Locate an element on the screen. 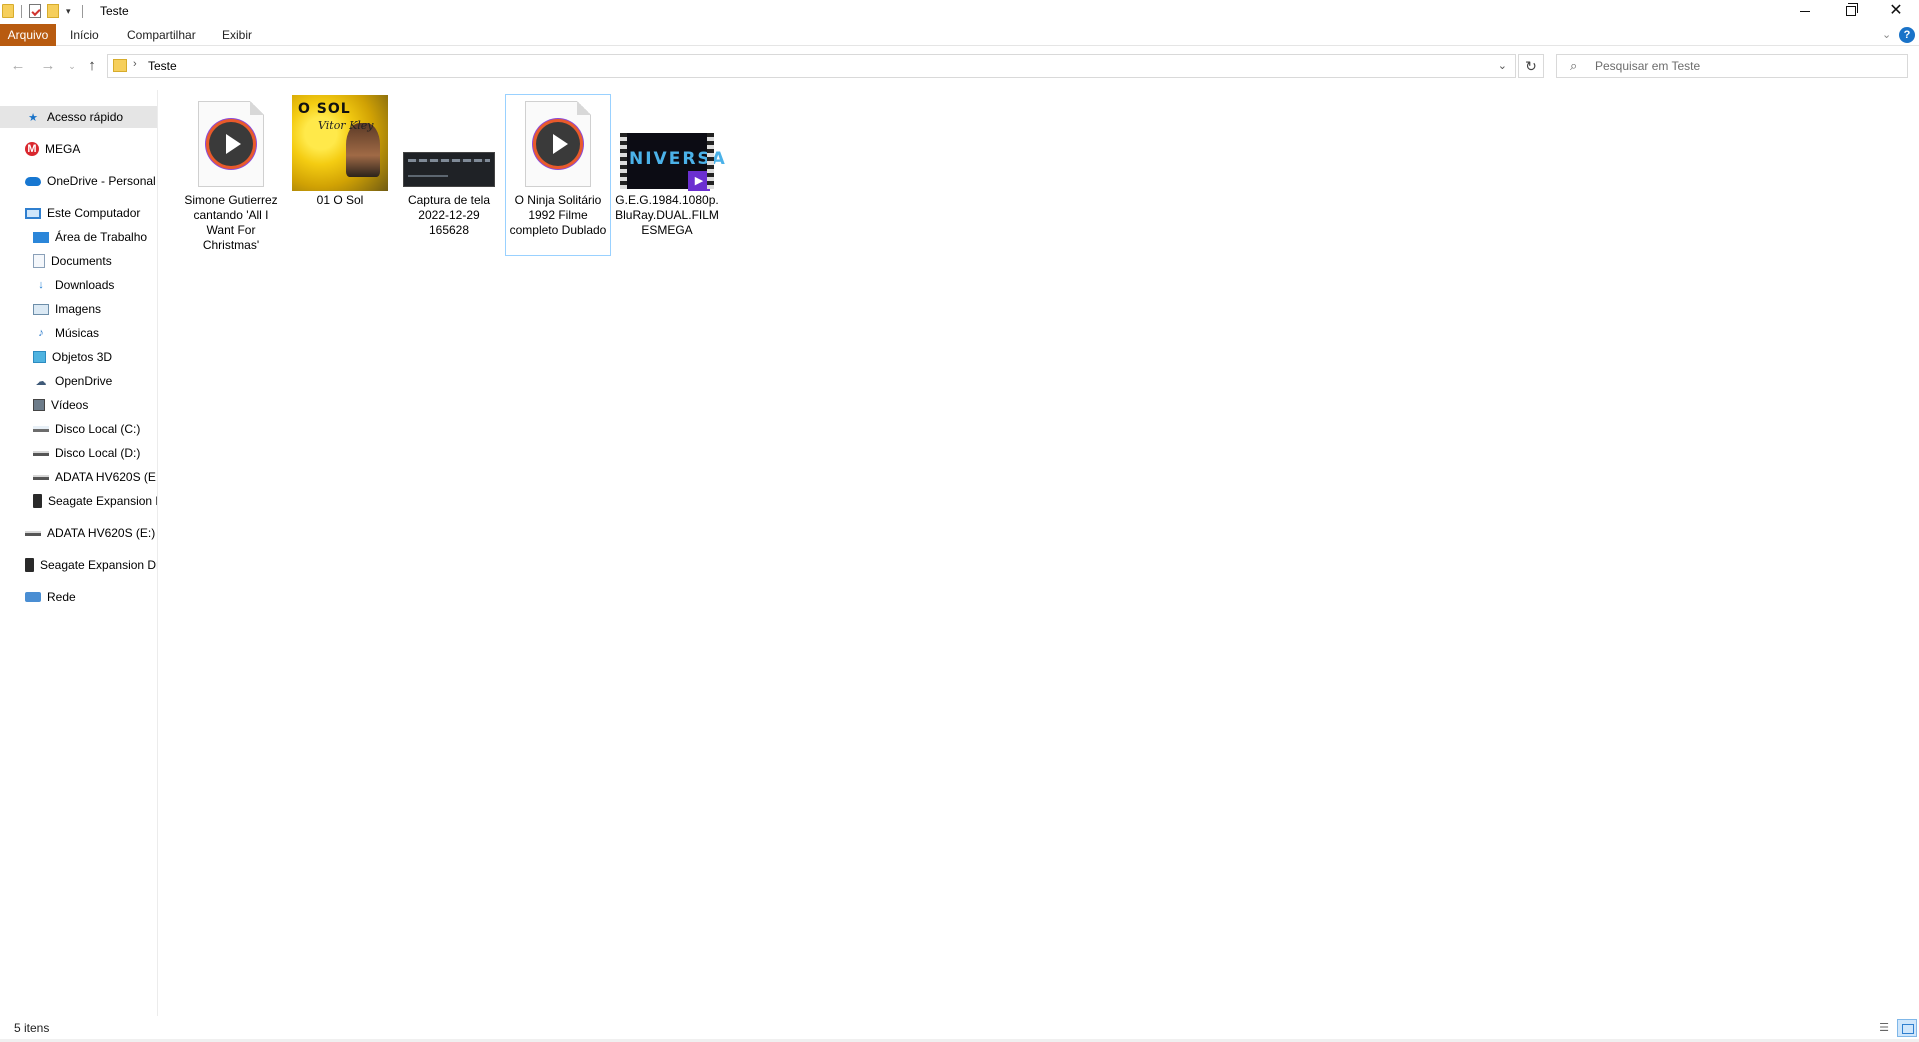 This screenshot has width=1919, height=1042. sidebar-item-label: Imagens is located at coordinates (78, 309).